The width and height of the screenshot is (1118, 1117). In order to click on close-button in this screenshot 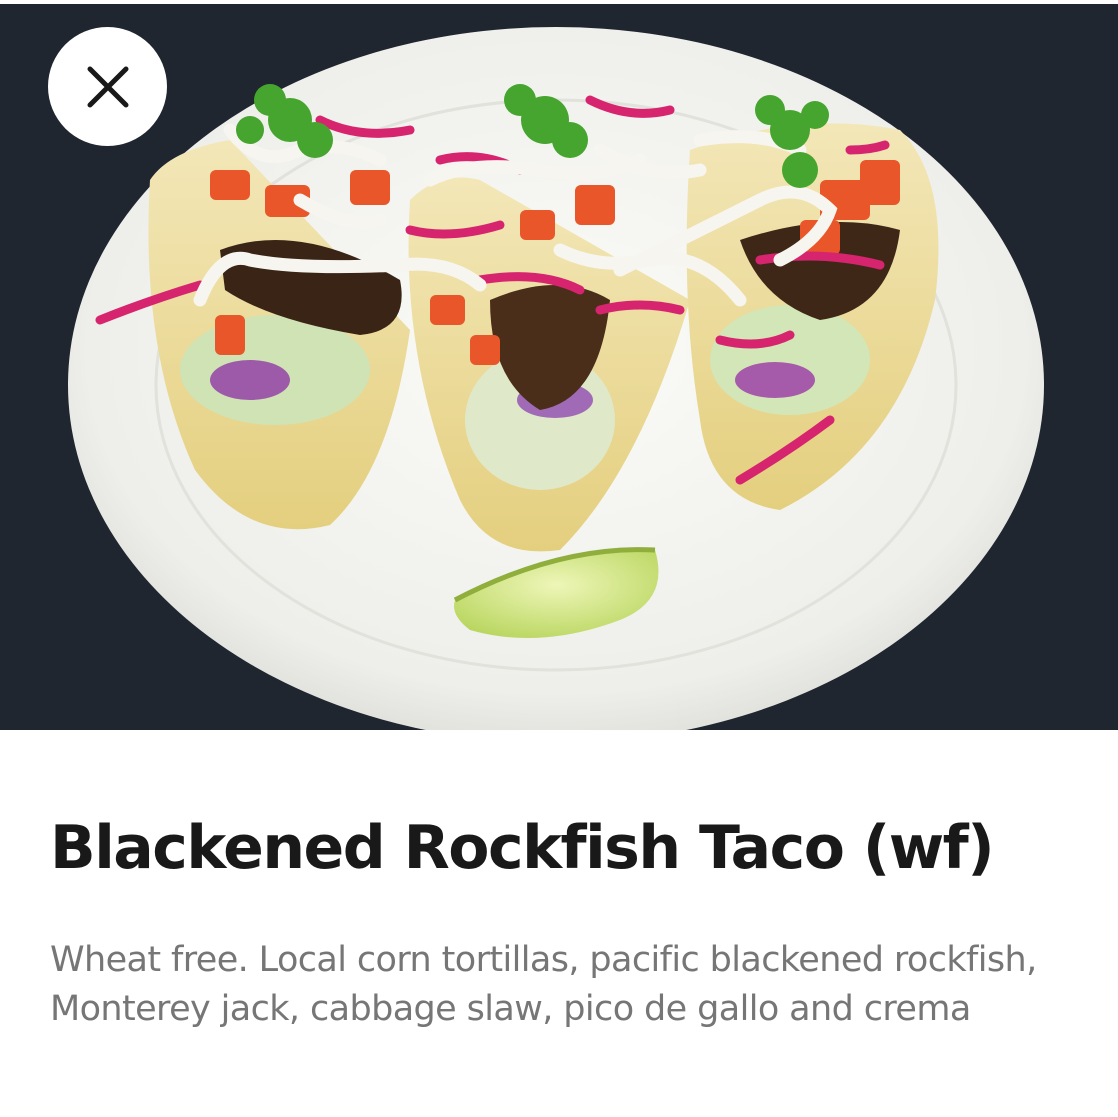, I will do `click(107, 86)`.